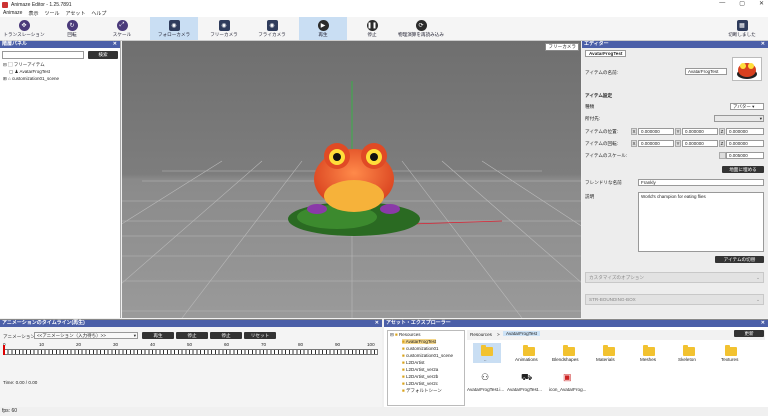 The height and width of the screenshot is (416, 768). I want to click on rot-z-field: 0.000000, so click(745, 143).